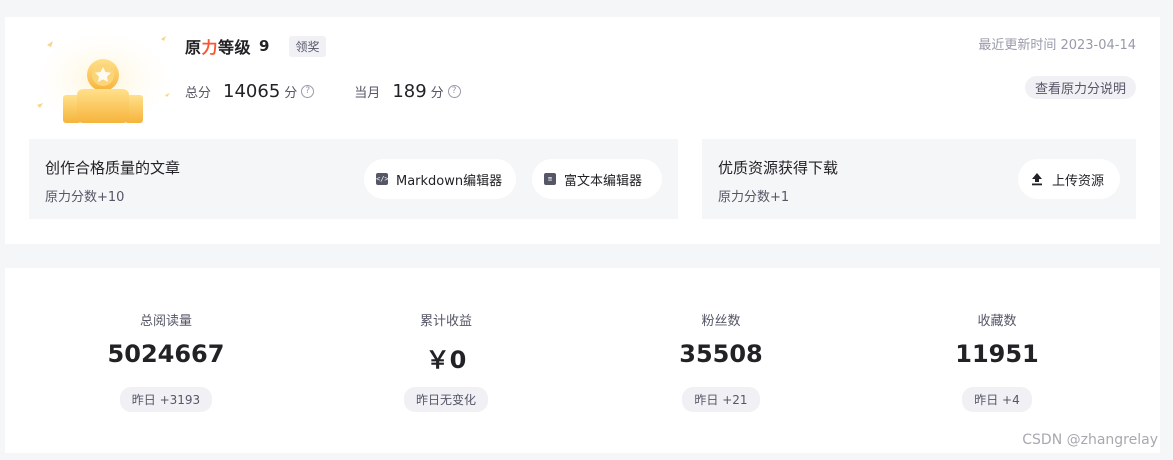 The width and height of the screenshot is (1173, 460). What do you see at coordinates (323, 91) in the screenshot?
I see `score-row: 总分 14065 分 ? 当月 189 分 ?` at bounding box center [323, 91].